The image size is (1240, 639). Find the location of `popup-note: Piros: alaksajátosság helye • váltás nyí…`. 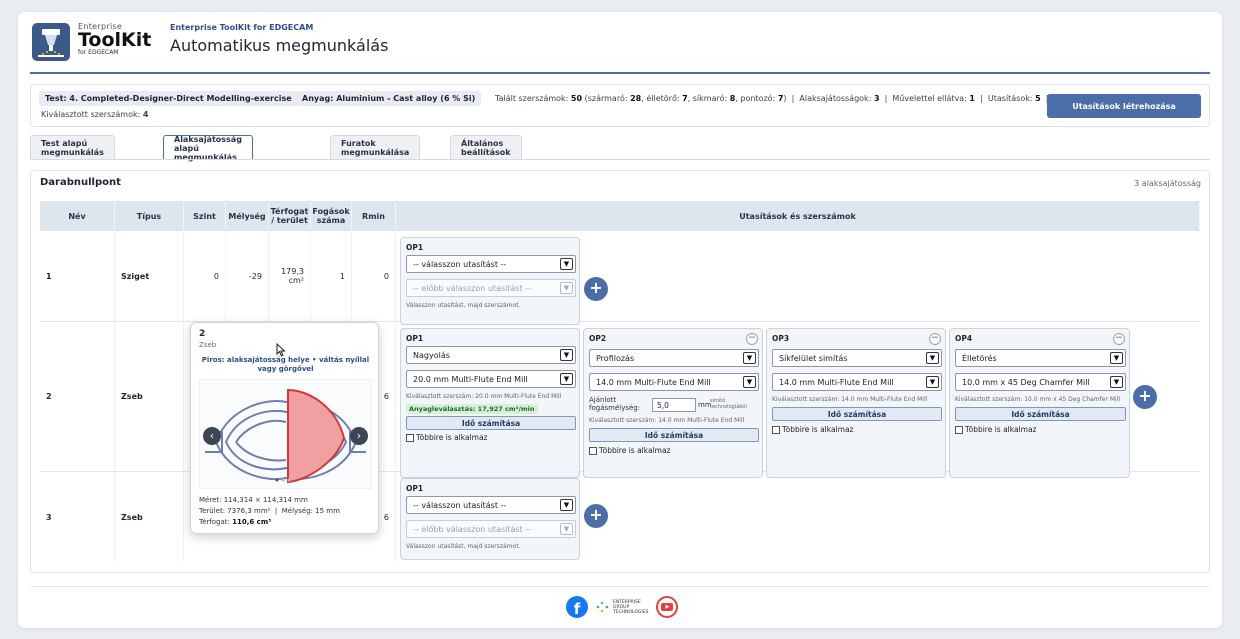

popup-note: Piros: alaksajátosság helye • váltás nyí… is located at coordinates (285, 364).